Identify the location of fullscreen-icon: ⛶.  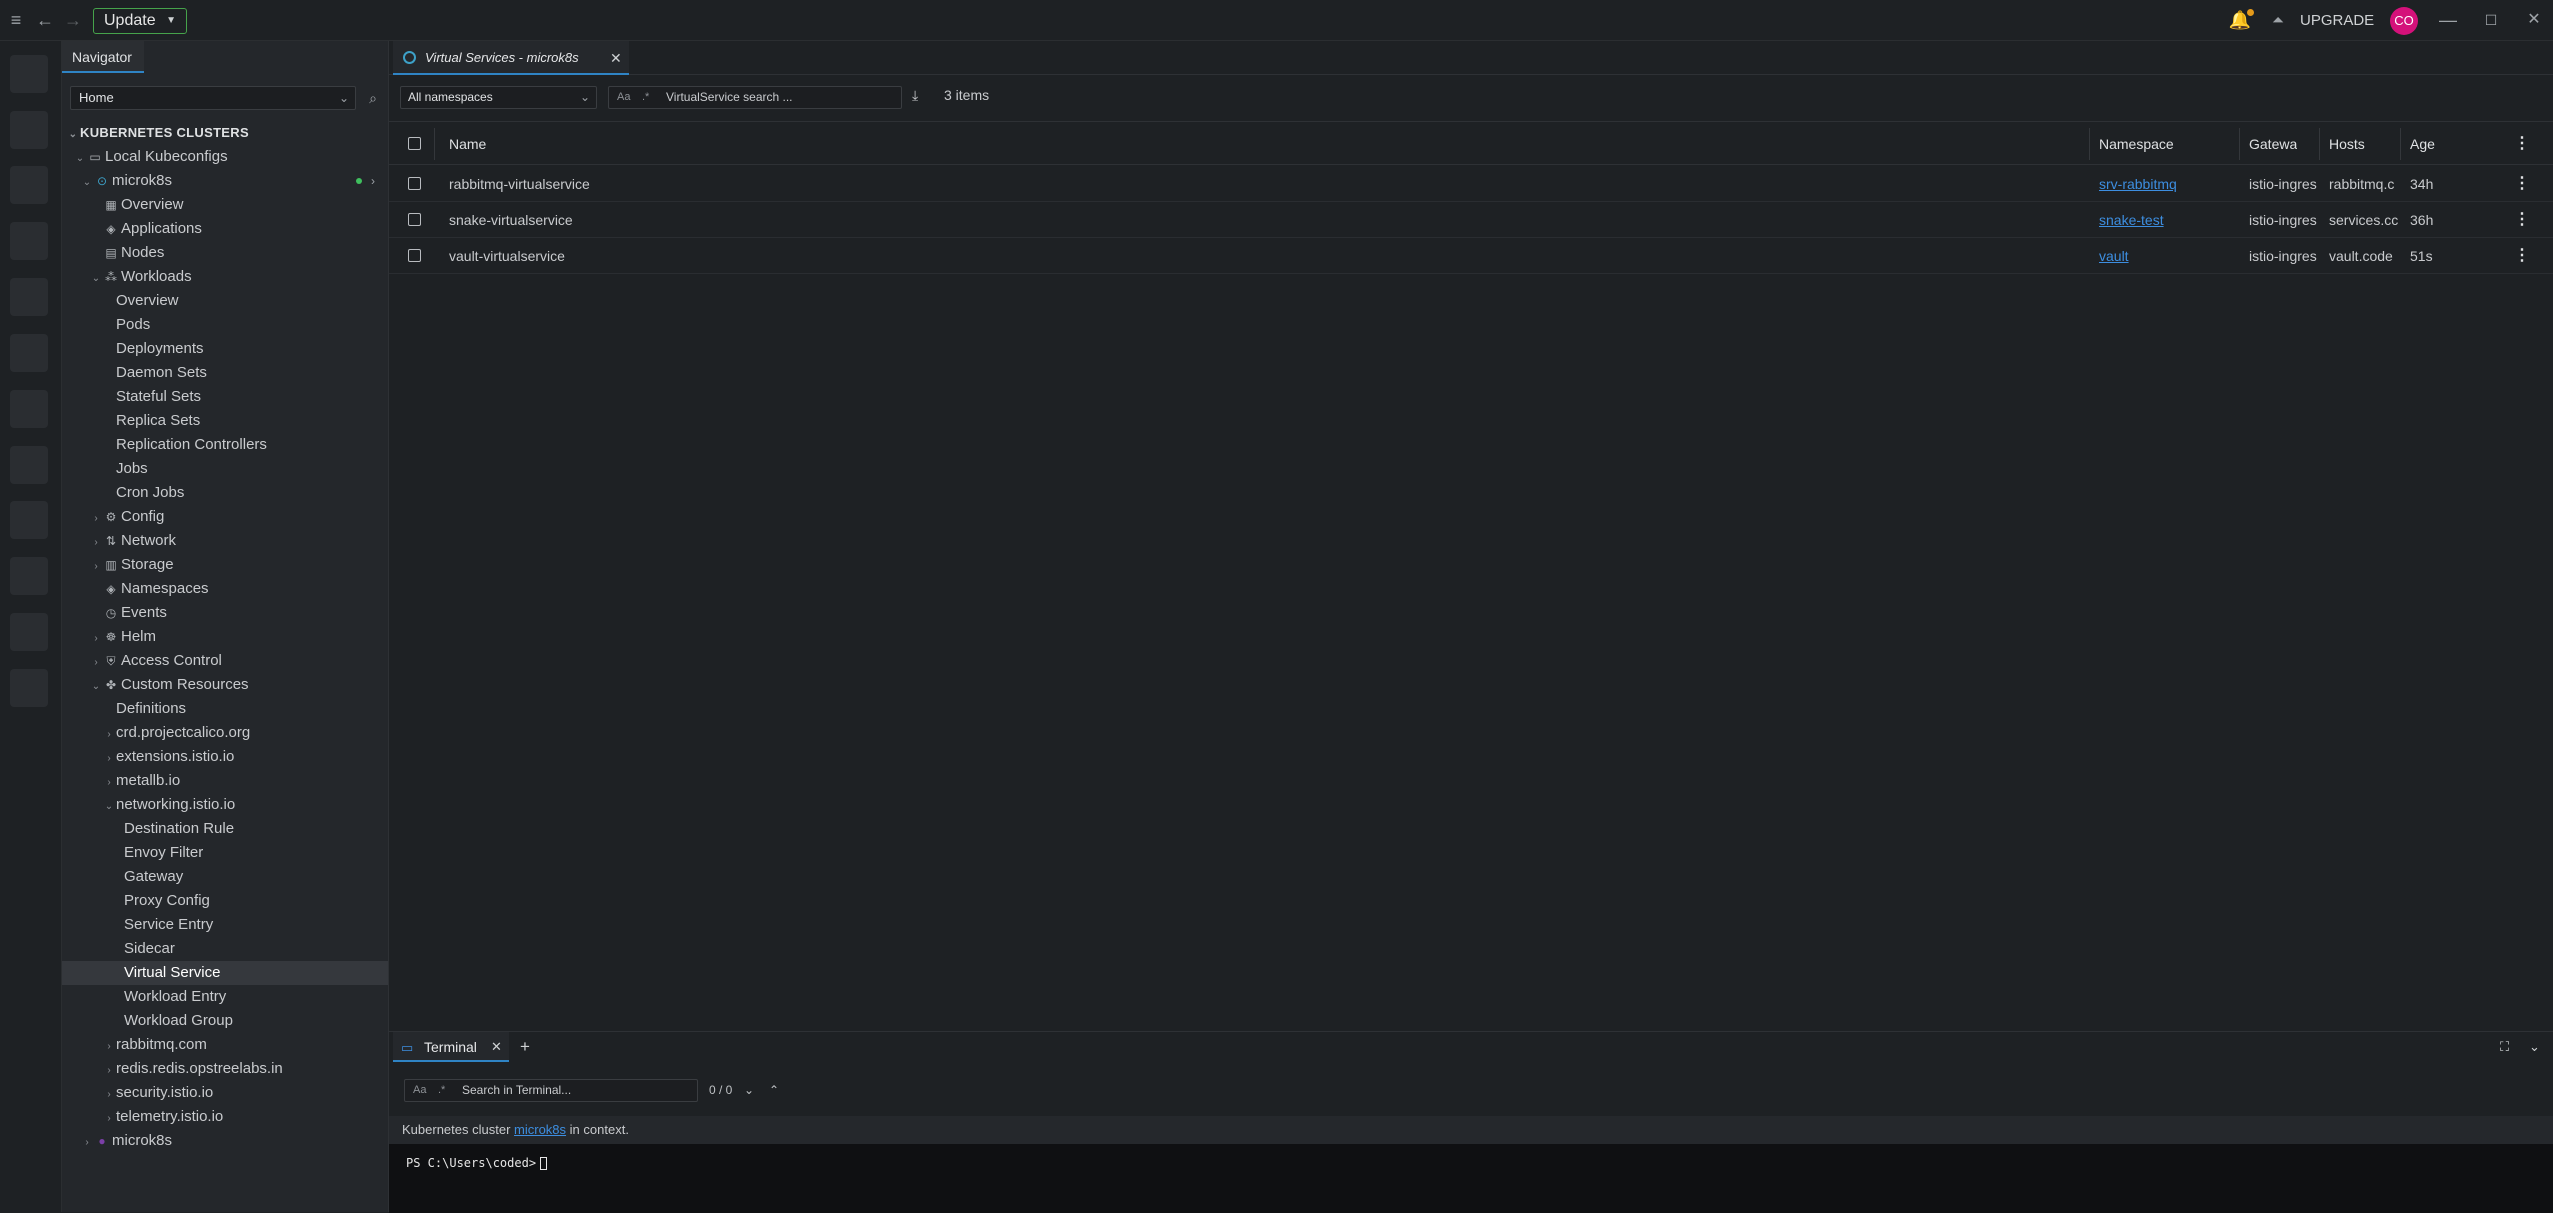
(2504, 1047).